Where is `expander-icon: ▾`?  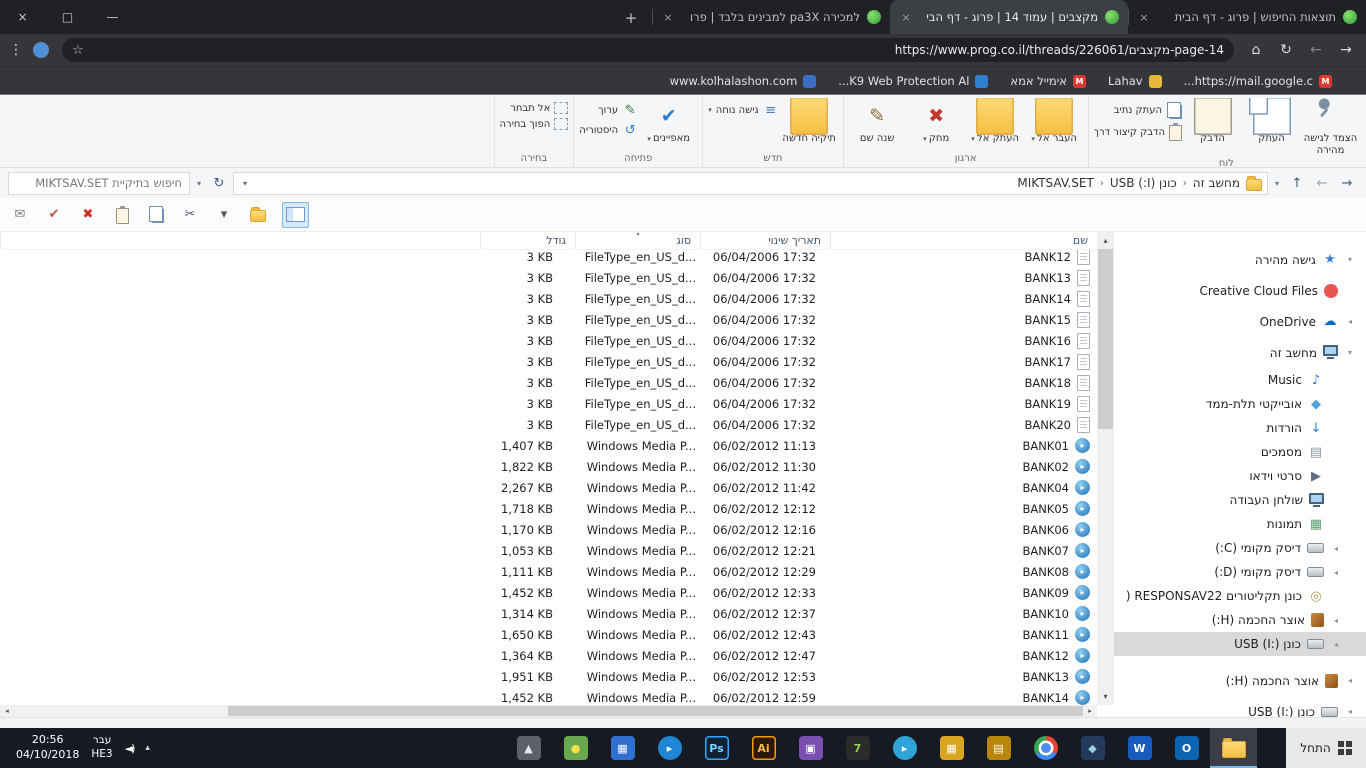
expander-icon: ▾ is located at coordinates (1350, 352).